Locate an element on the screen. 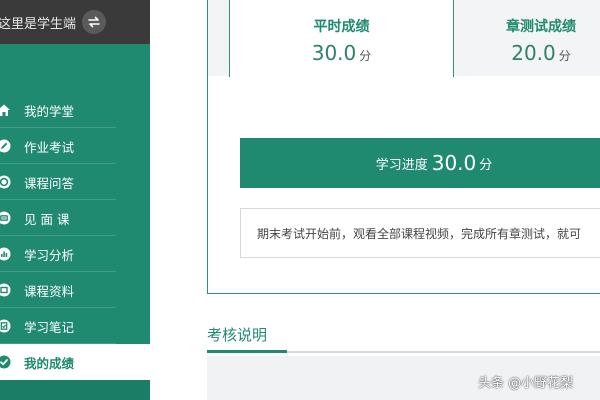  sidebar-item-homework-exam: 作业考试 is located at coordinates (75, 146).